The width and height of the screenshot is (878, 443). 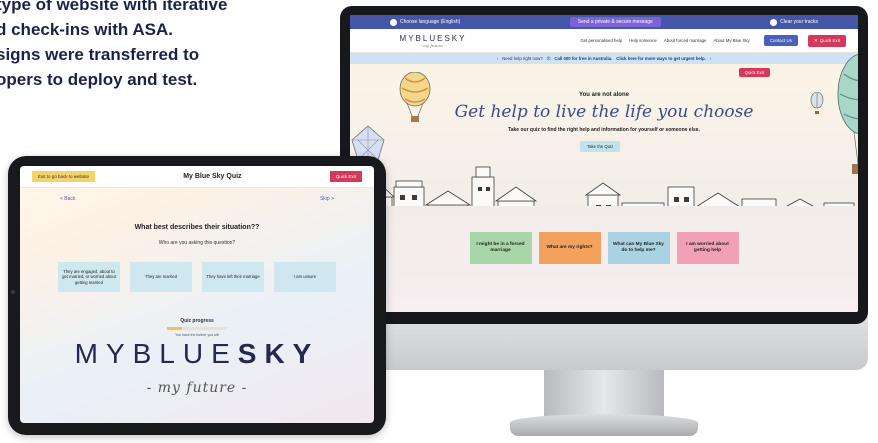 I want to click on nav-link: Get personalised help, so click(x=601, y=40).